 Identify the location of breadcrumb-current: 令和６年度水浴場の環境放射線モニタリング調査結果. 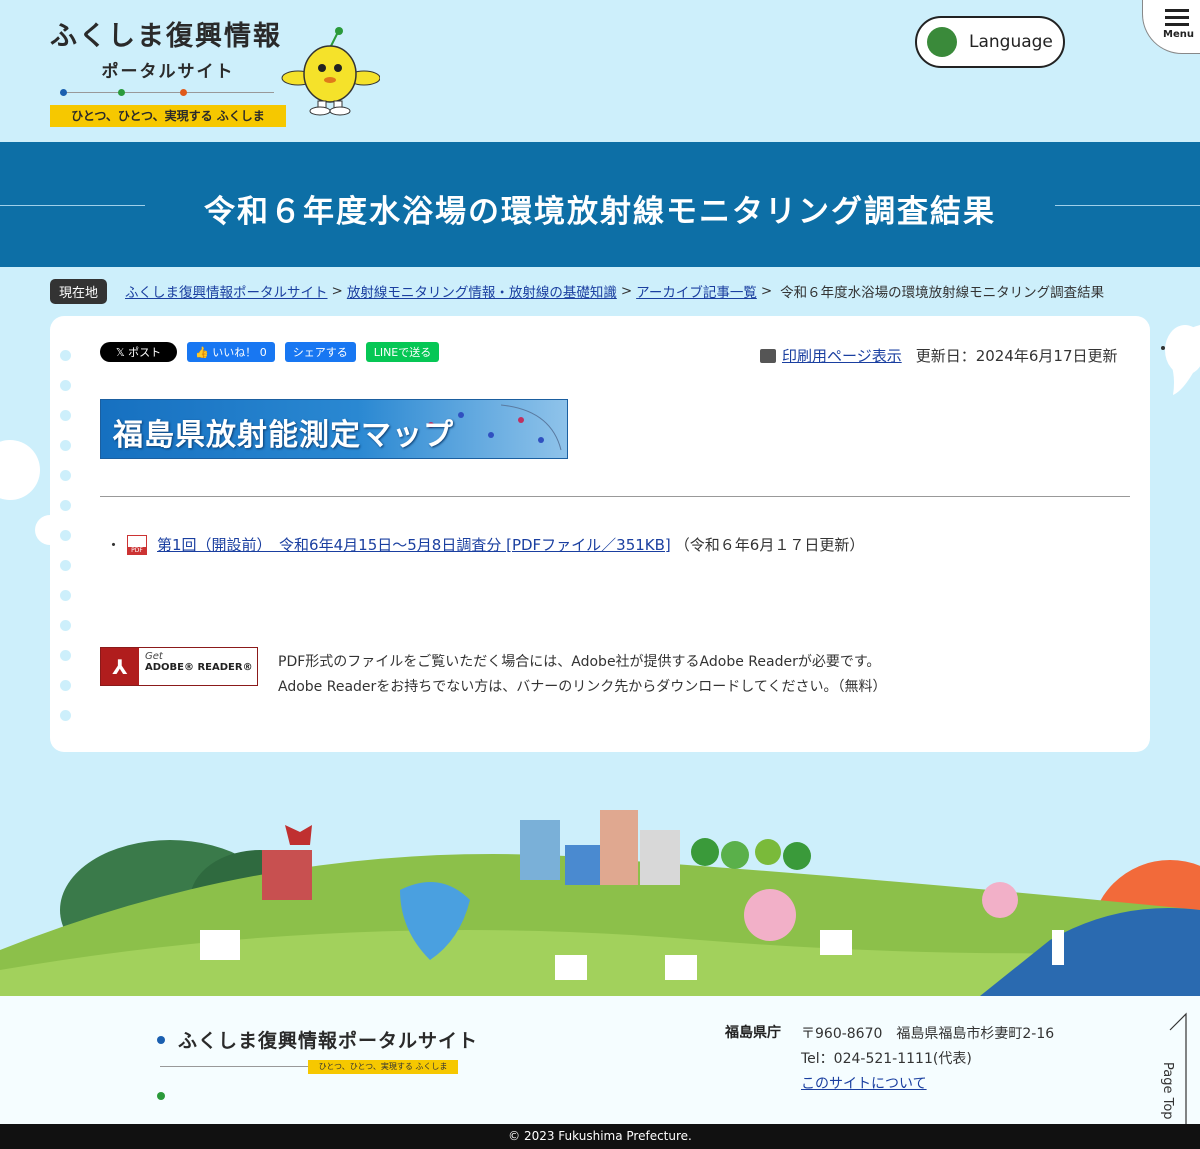
(942, 293).